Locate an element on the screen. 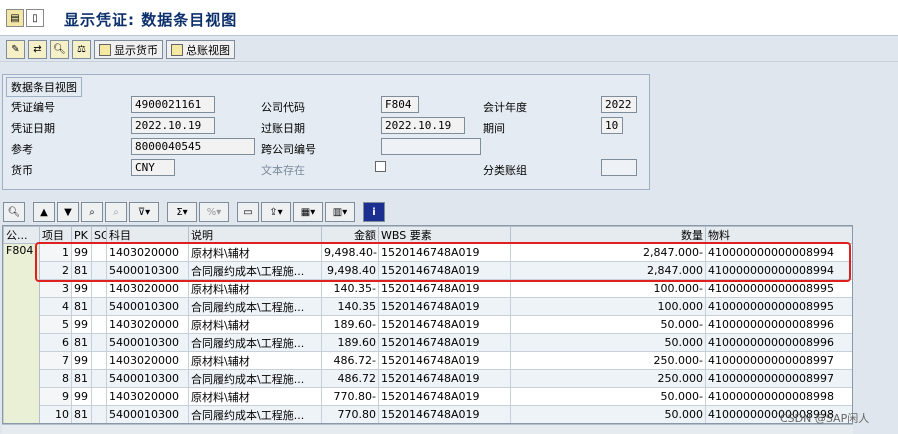  col-sg: SG is located at coordinates (99, 235).